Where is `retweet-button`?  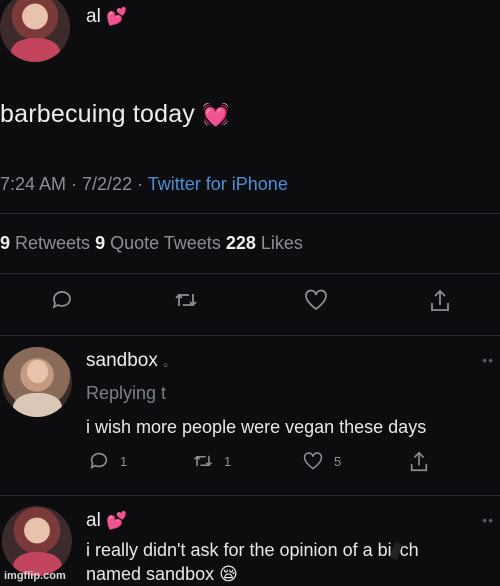 retweet-button is located at coordinates (186, 300).